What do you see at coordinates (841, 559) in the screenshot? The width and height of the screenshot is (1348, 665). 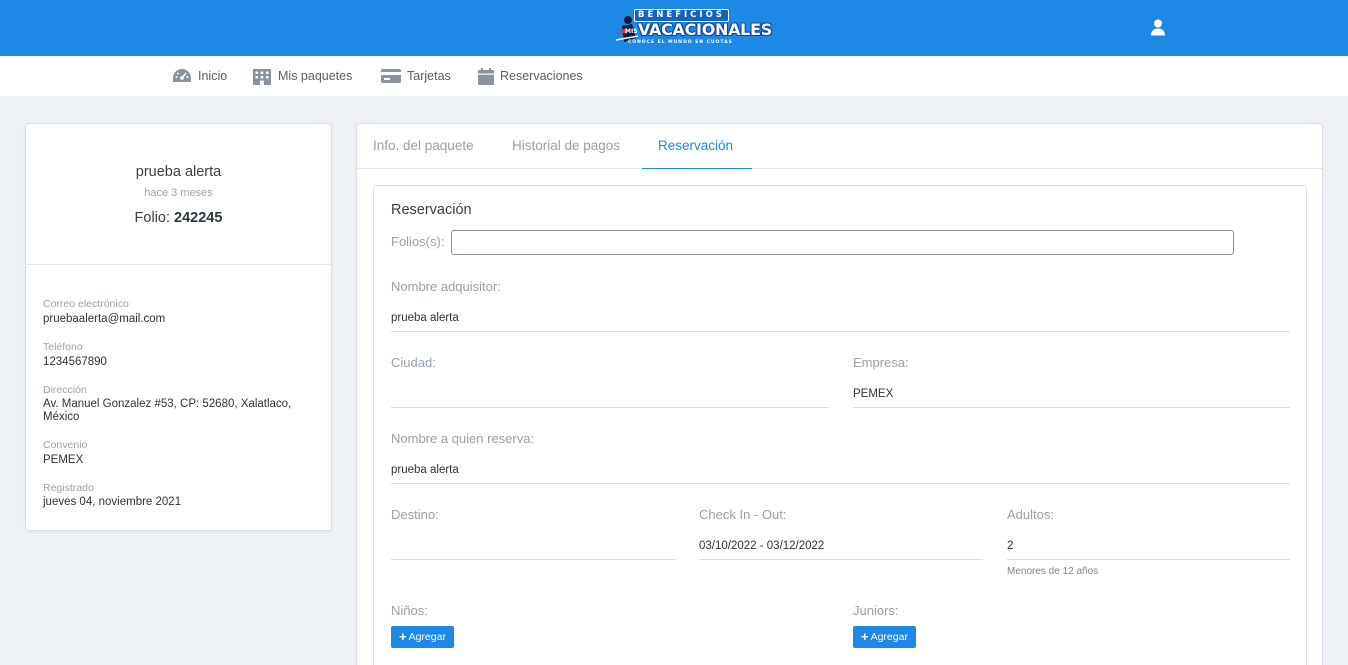 I see `checkin-underline` at bounding box center [841, 559].